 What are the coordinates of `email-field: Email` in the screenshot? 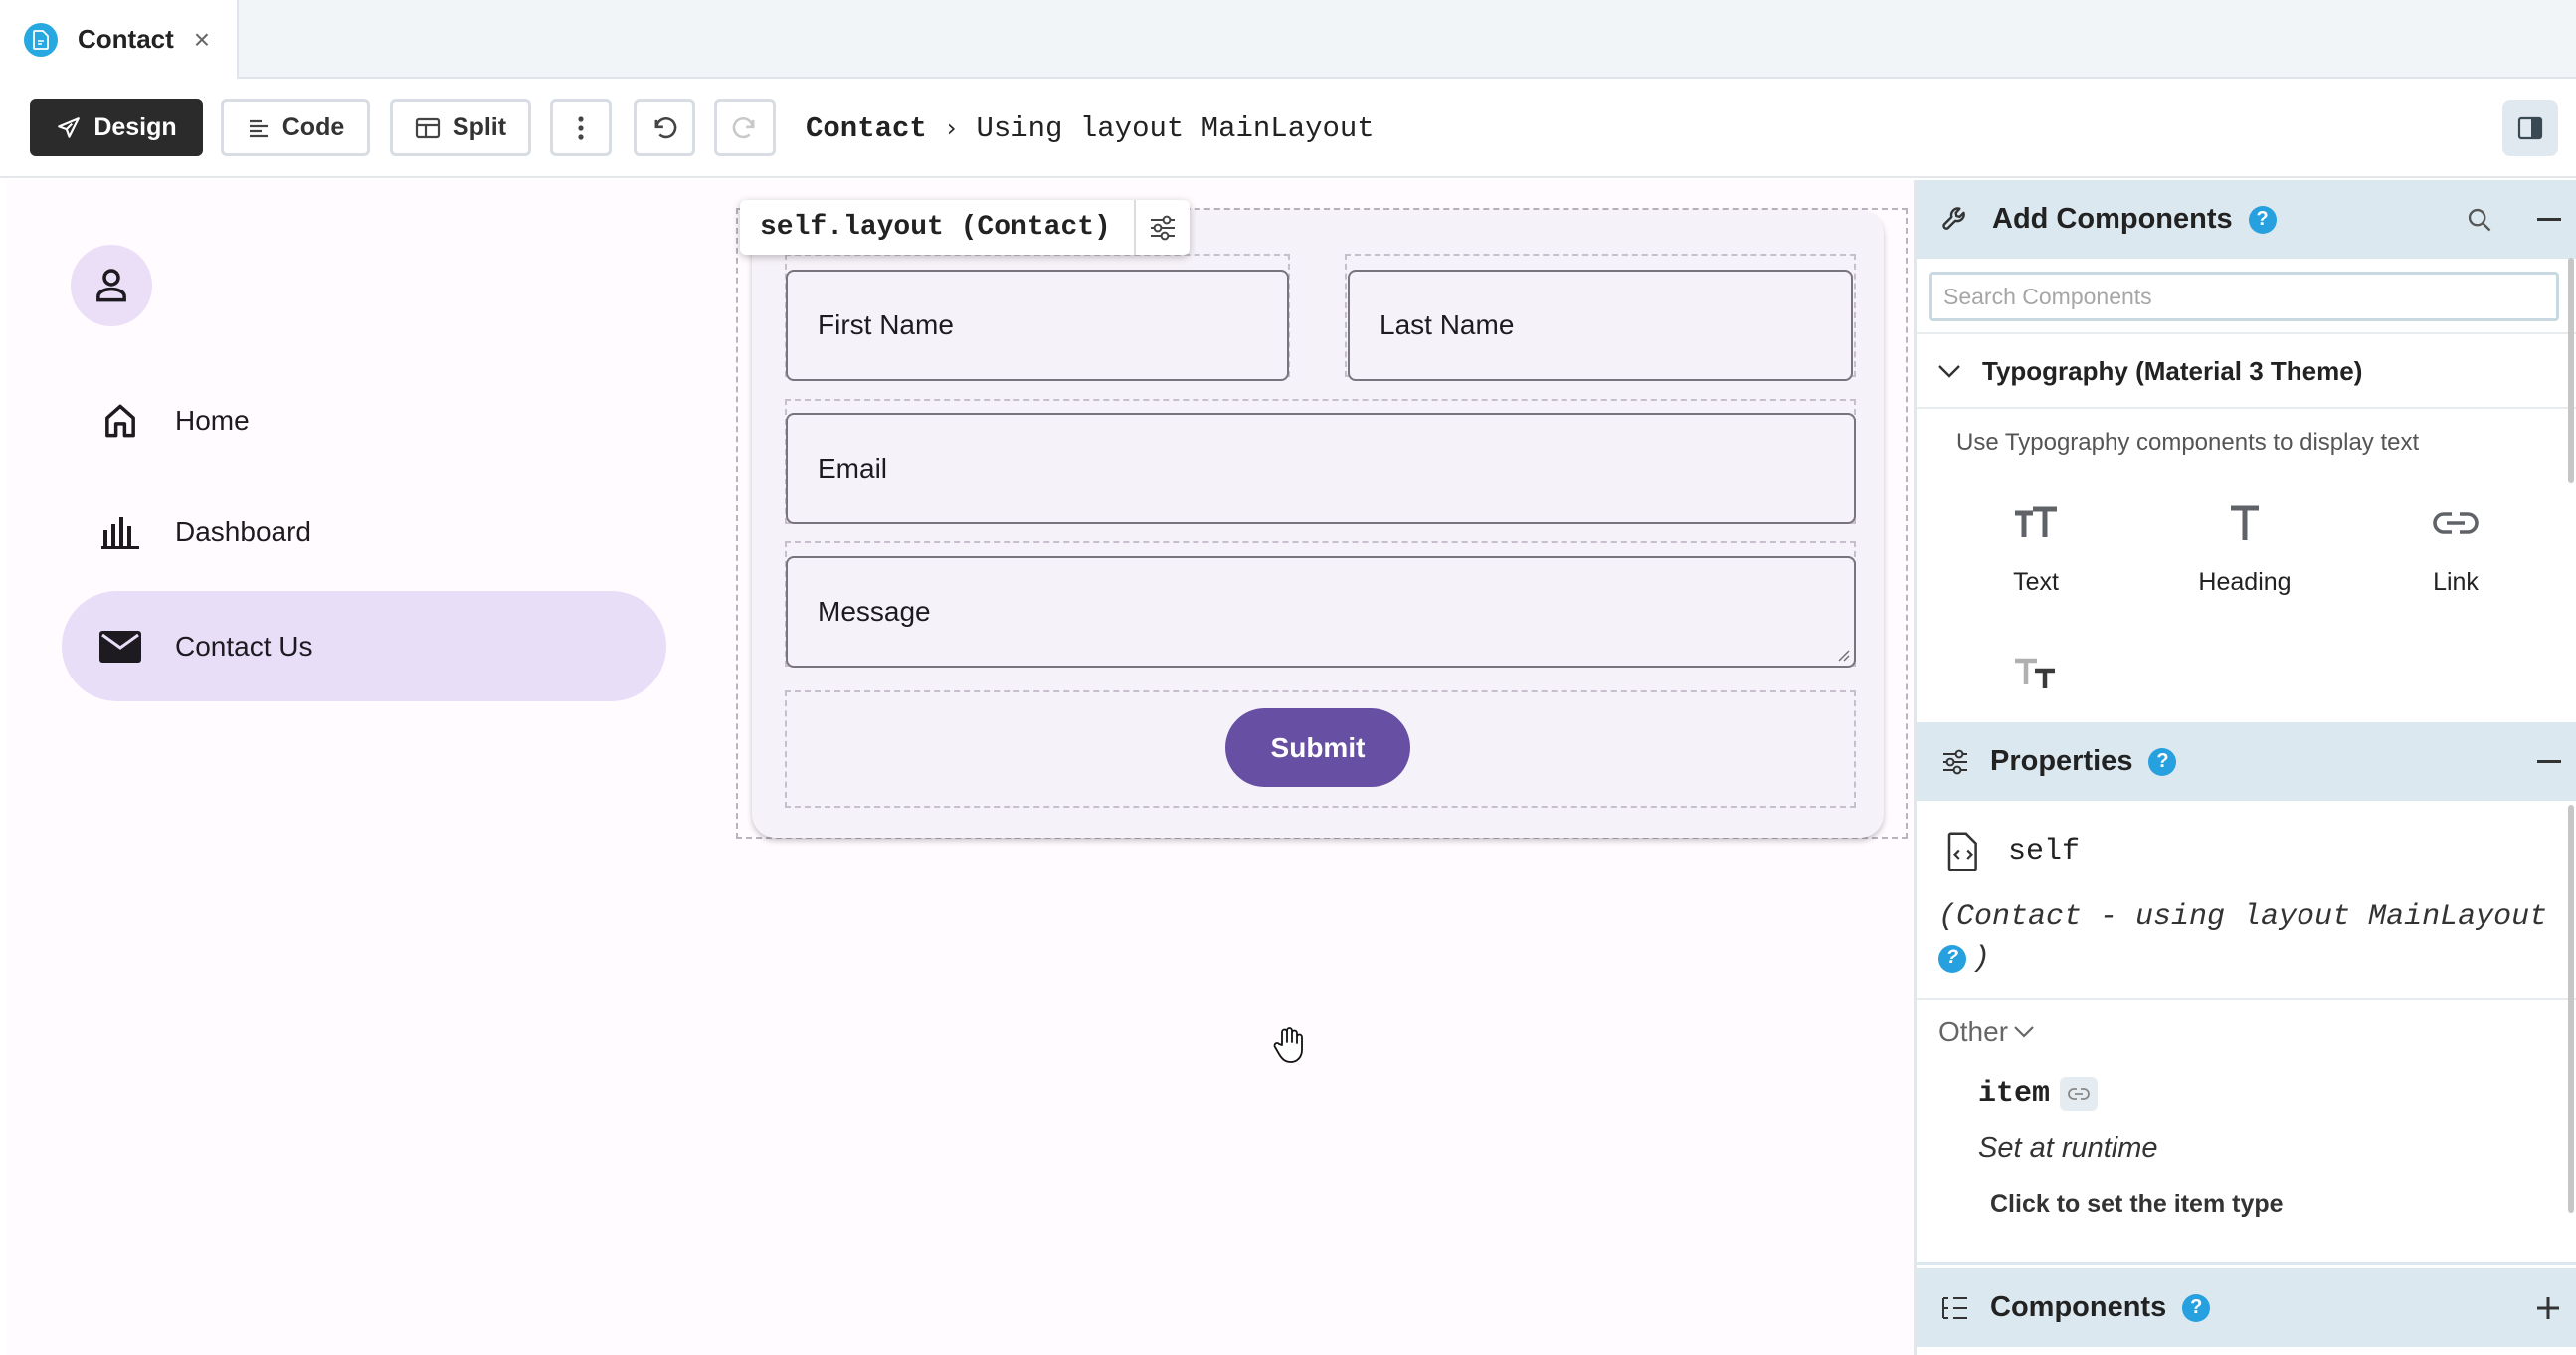 It's located at (1321, 468).